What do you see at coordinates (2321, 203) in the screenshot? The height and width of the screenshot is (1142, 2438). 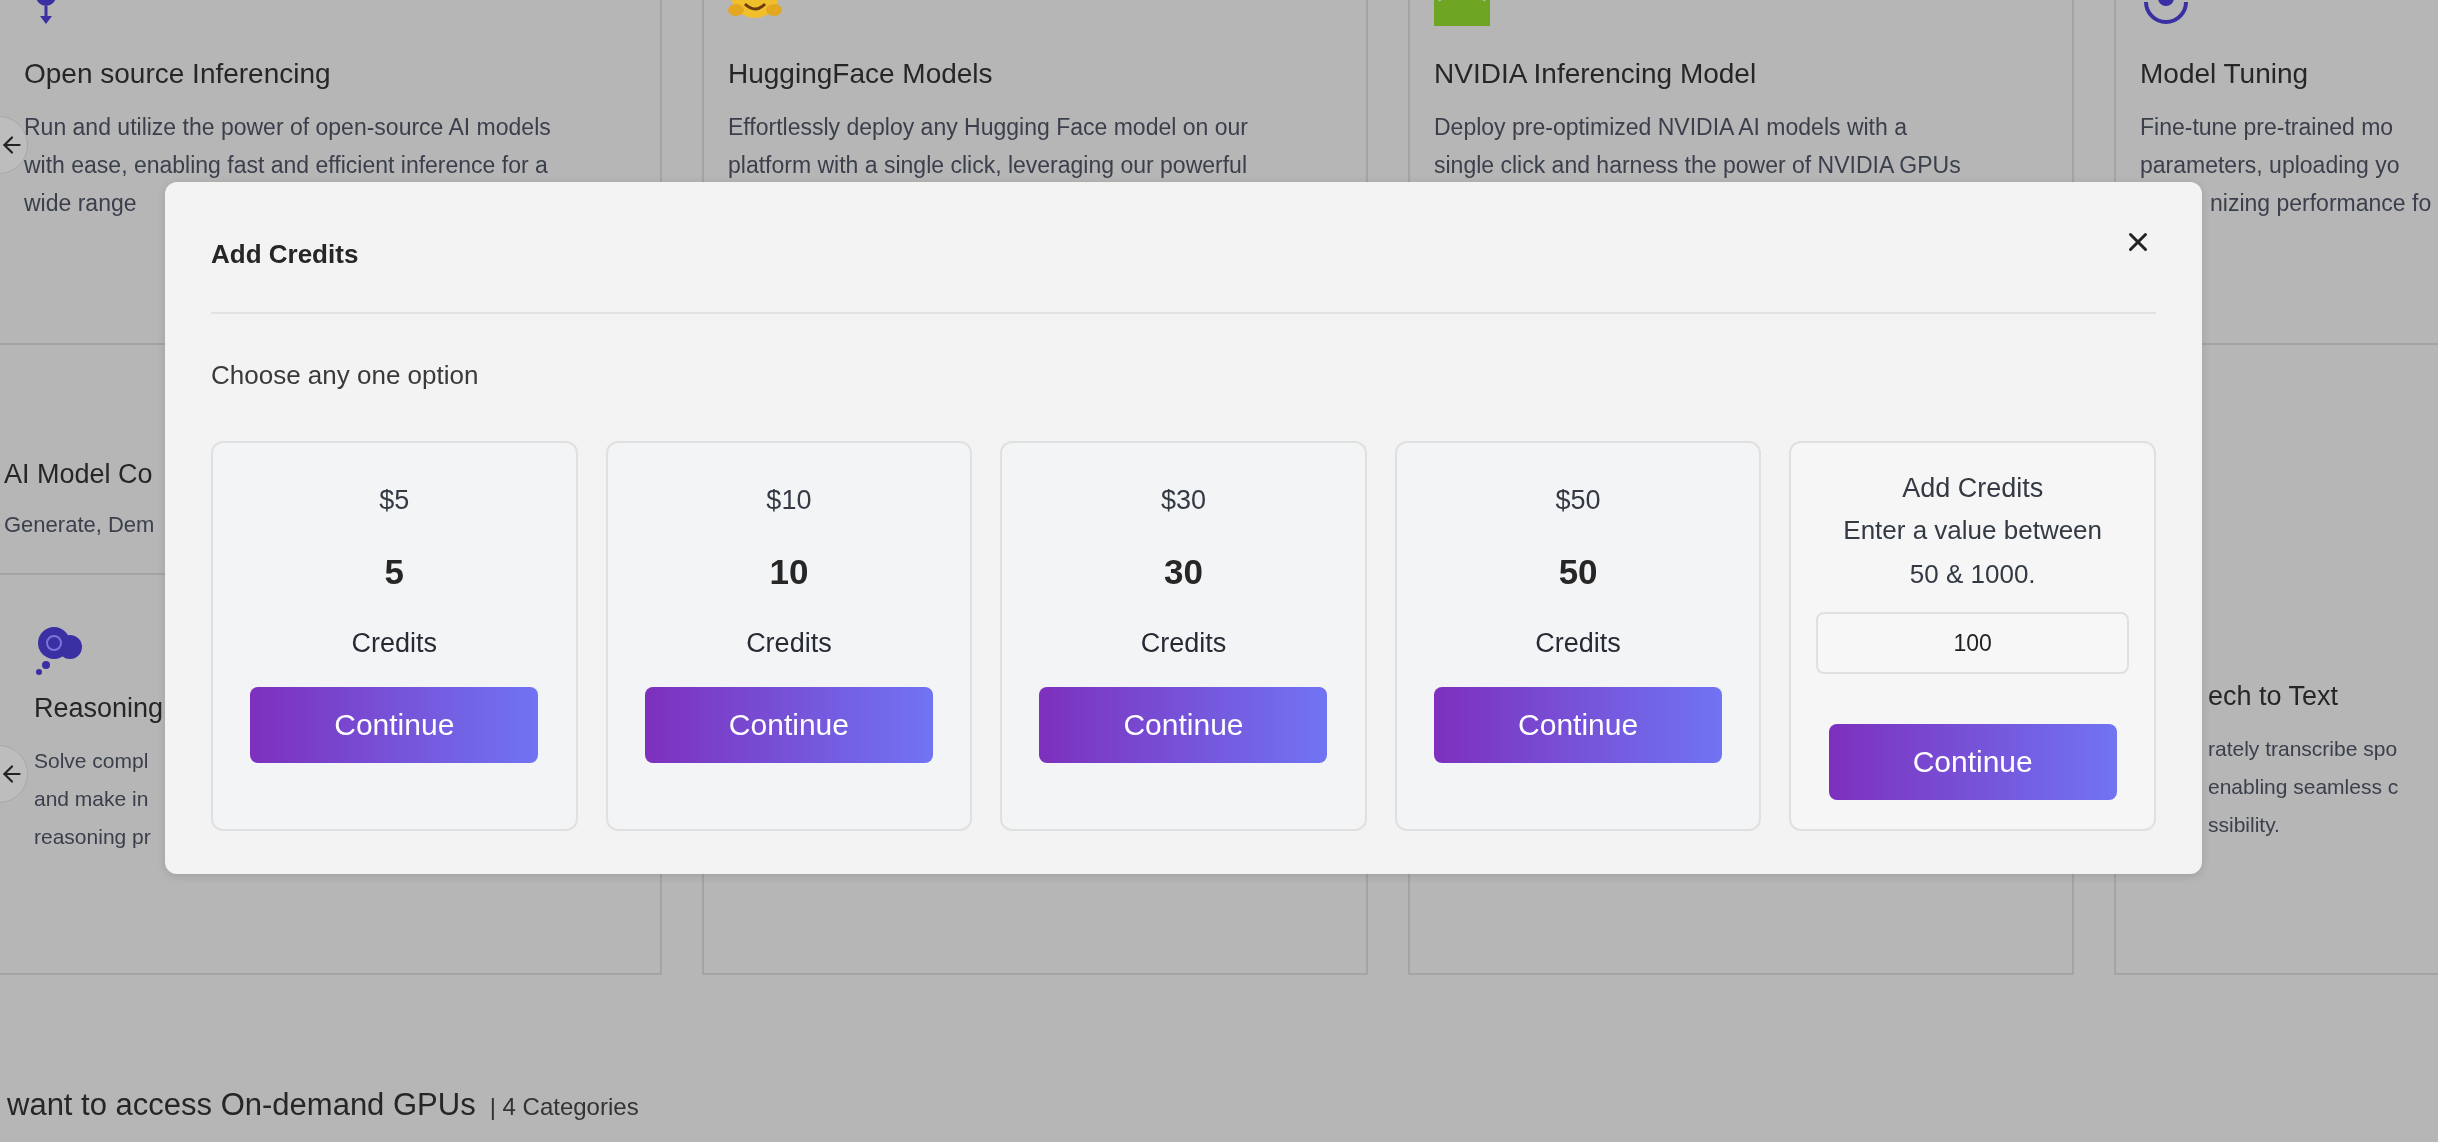 I see `card-description: nizing performance fo` at bounding box center [2321, 203].